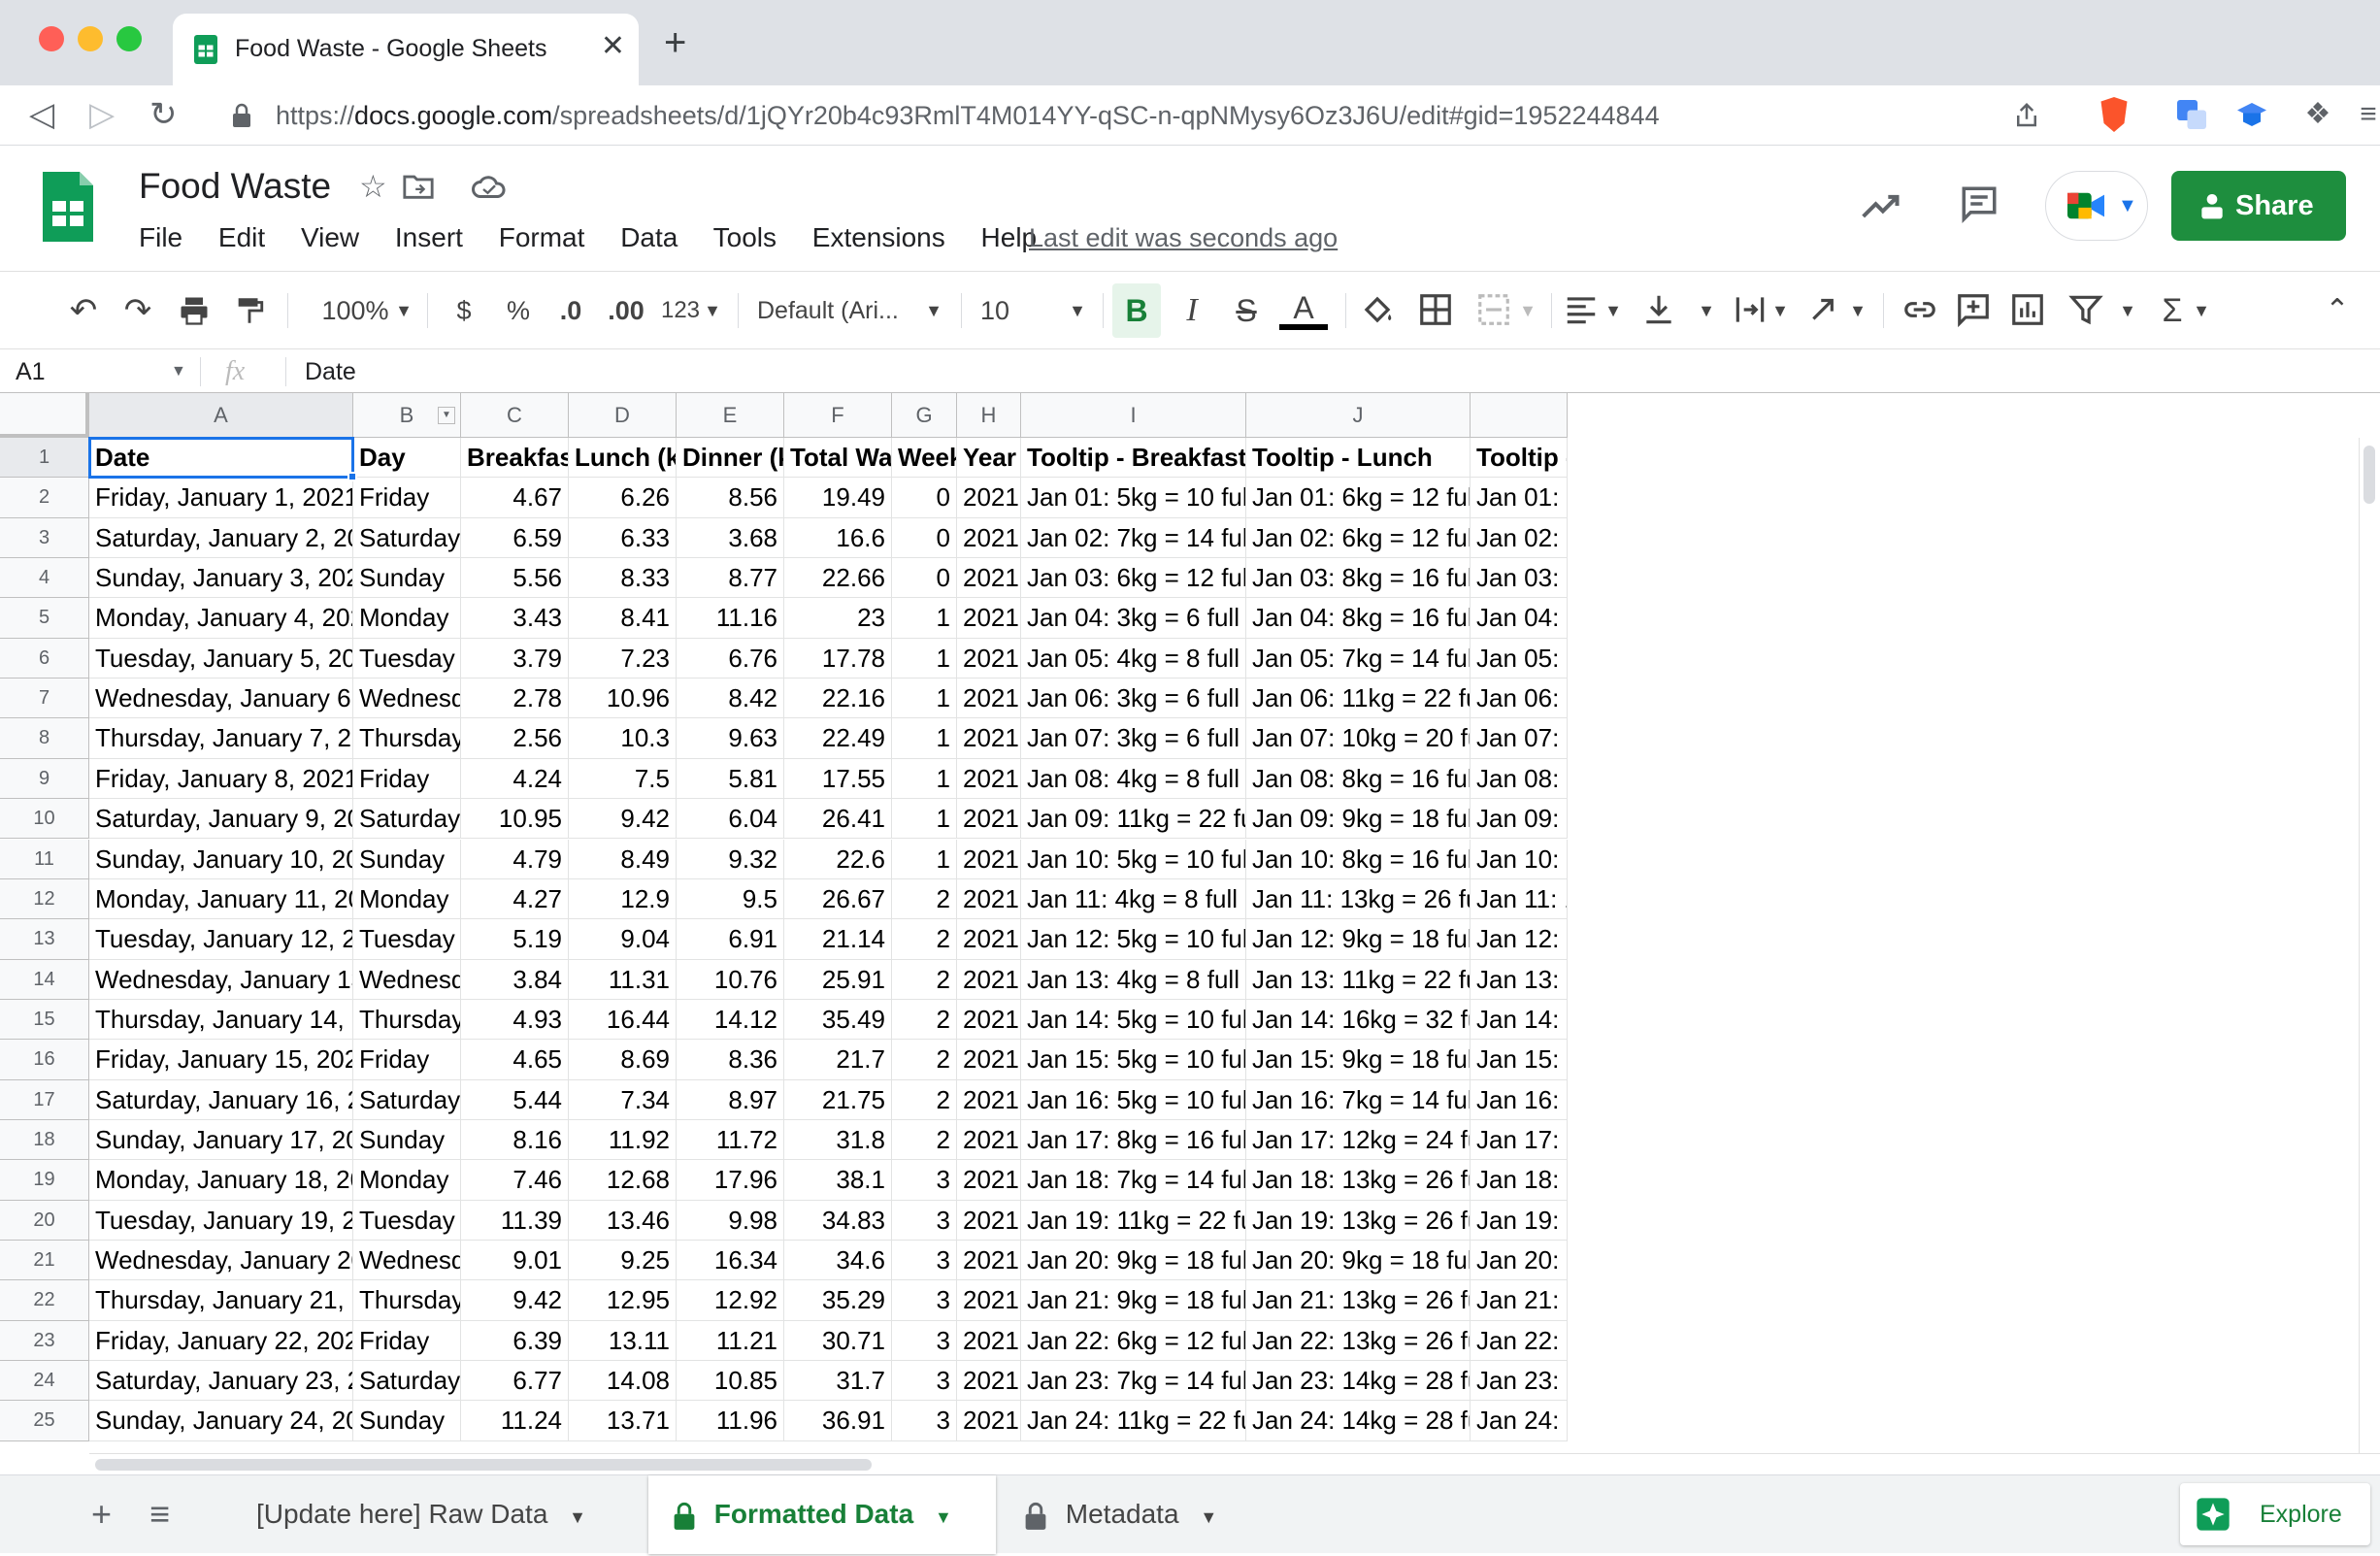  What do you see at coordinates (241, 237) in the screenshot?
I see `menu-edit: Edit` at bounding box center [241, 237].